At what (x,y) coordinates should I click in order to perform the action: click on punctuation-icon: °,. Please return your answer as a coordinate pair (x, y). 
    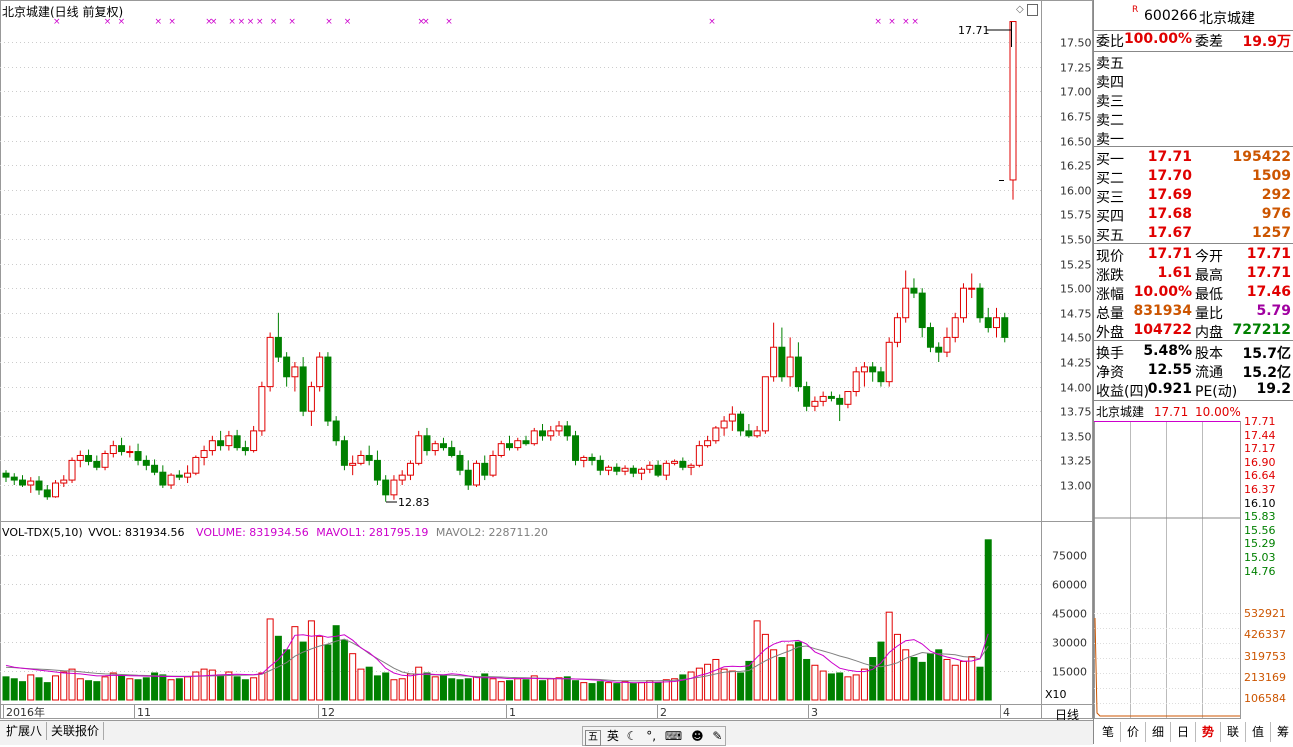
    Looking at the image, I should click on (651, 736).